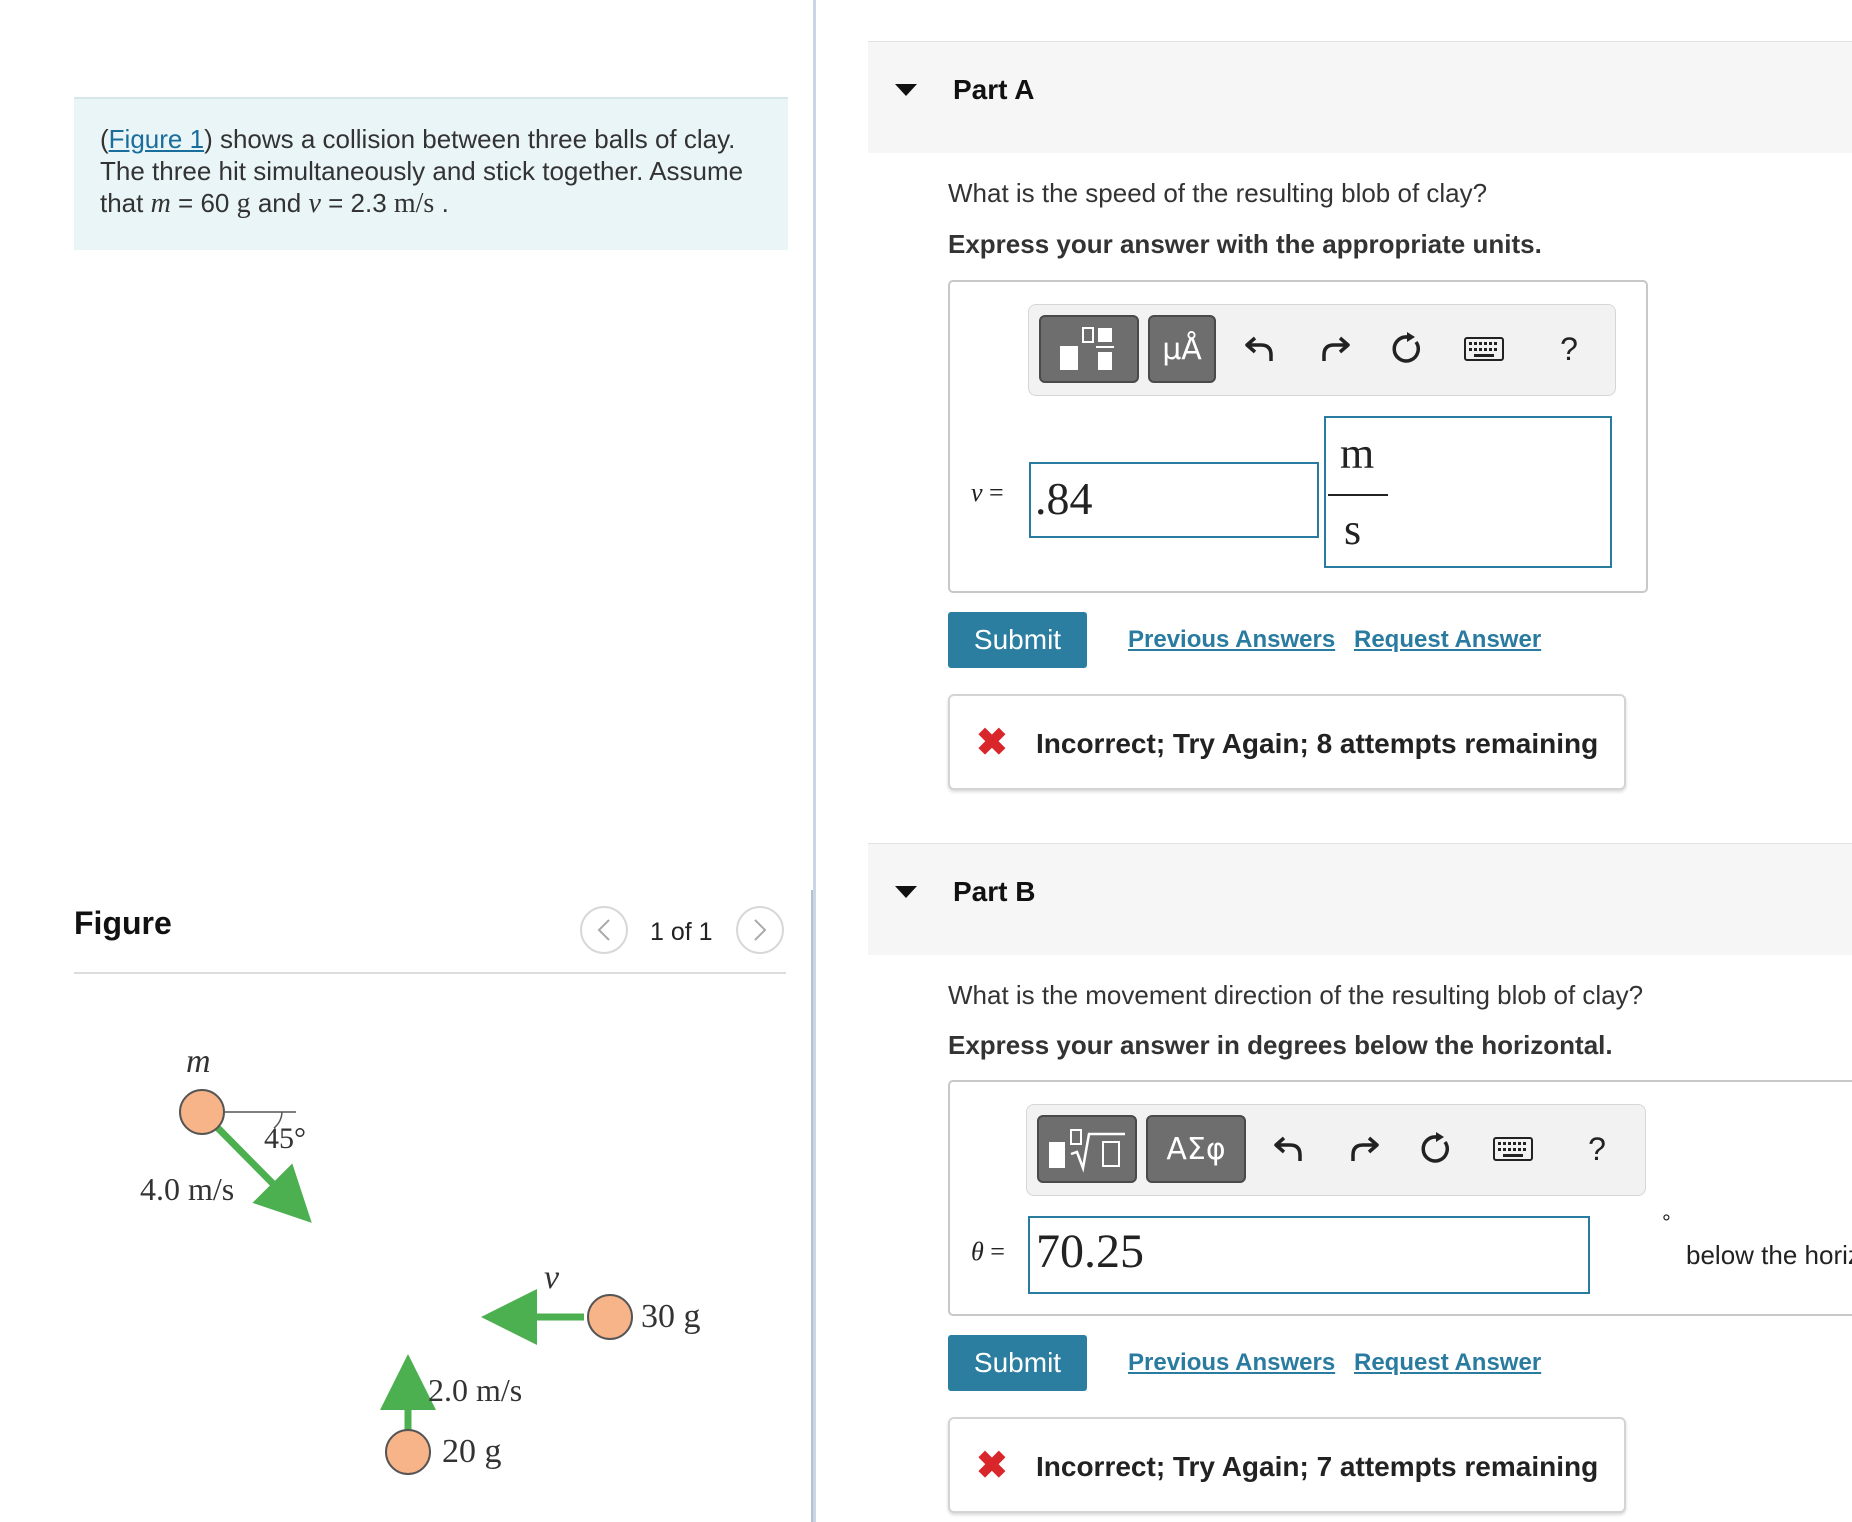 Image resolution: width=1852 pixels, height=1522 pixels. I want to click on part-a-previous-answers-link: Previous Answers, so click(1231, 640).